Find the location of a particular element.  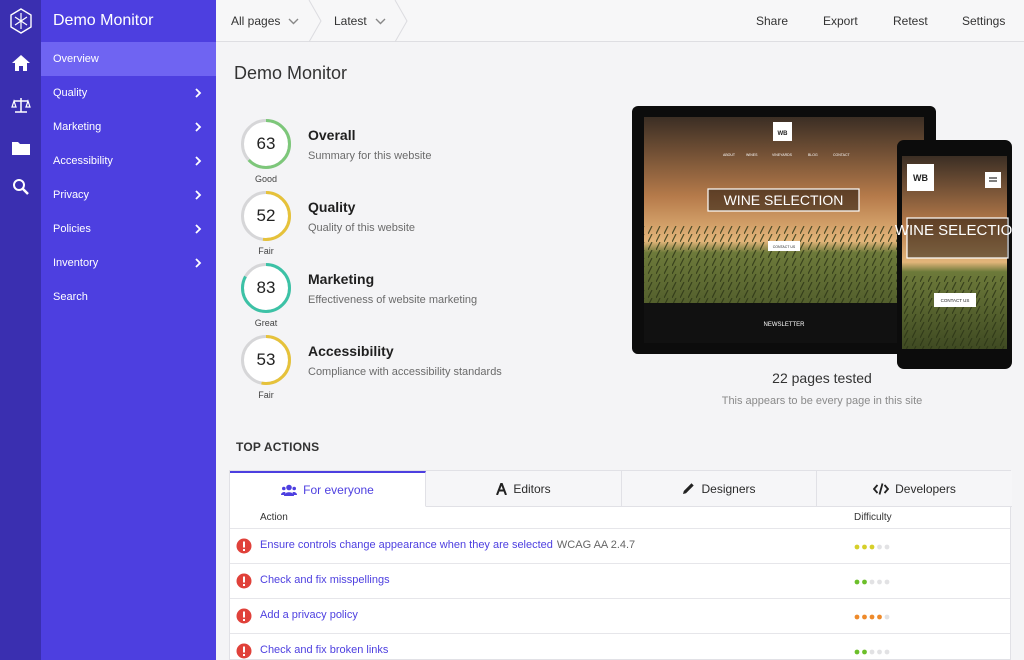

share-label: Share is located at coordinates (772, 21).